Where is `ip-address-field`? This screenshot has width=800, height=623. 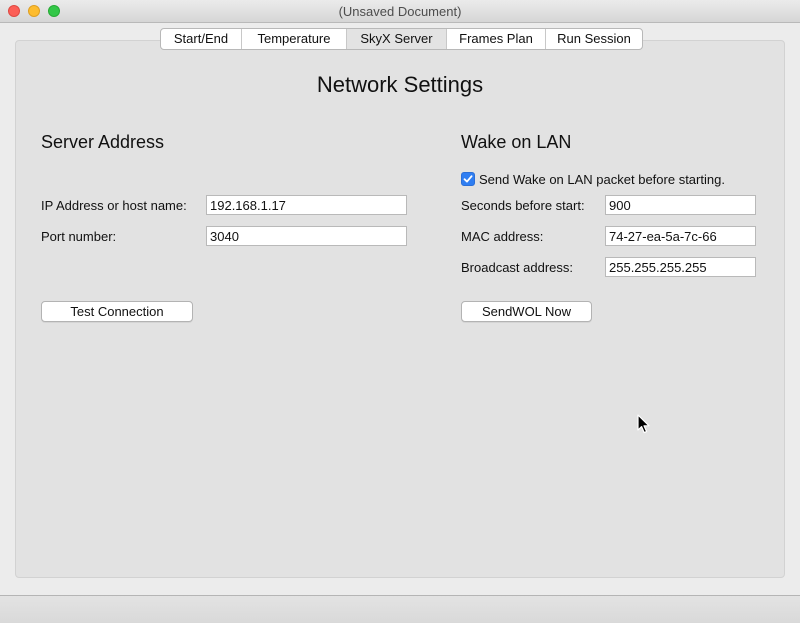
ip-address-field is located at coordinates (306, 205).